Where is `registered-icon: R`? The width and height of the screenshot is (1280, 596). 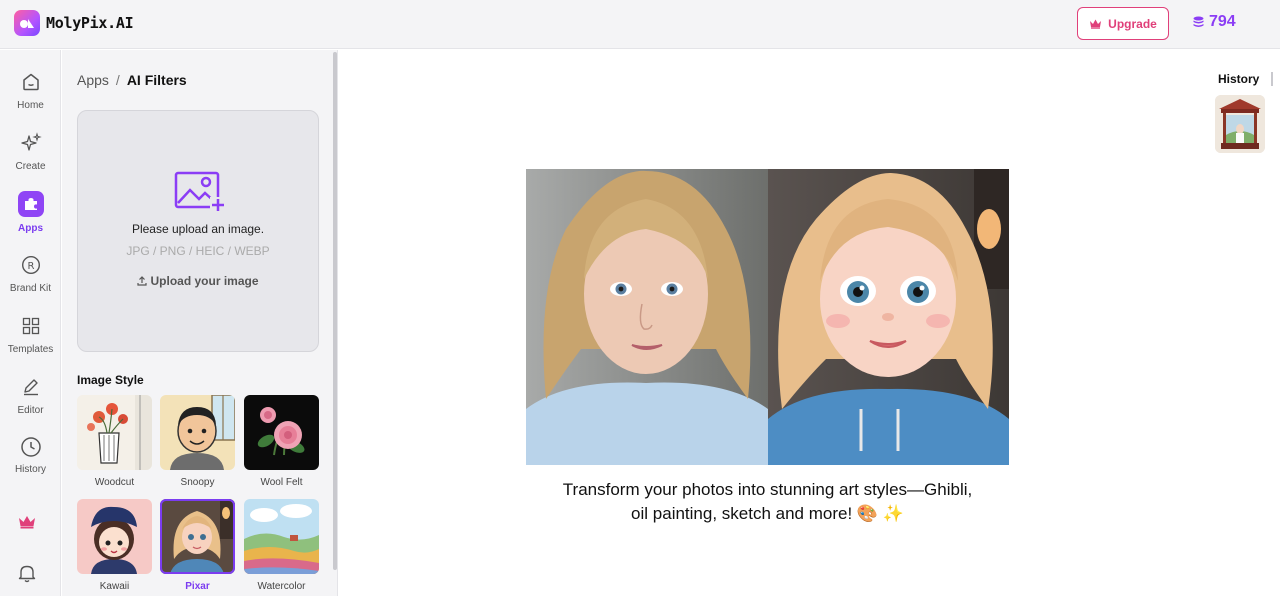 registered-icon: R is located at coordinates (31, 265).